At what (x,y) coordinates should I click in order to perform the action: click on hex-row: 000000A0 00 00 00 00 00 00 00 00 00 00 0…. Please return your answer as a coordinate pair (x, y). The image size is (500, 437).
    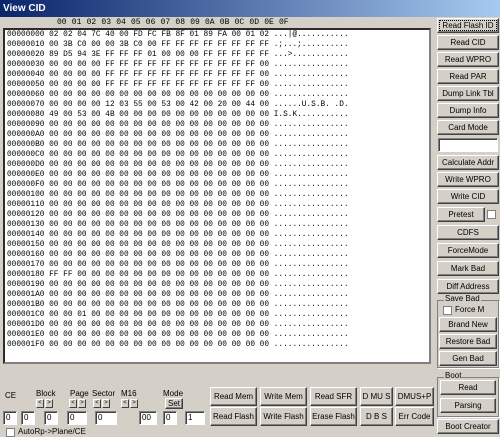
    Looking at the image, I should click on (217, 135).